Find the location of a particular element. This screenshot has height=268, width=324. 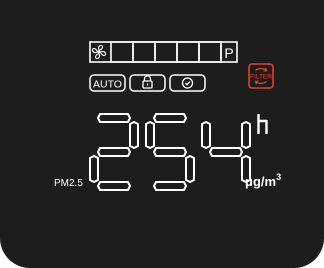

segment-c is located at coordinates (190, 169).